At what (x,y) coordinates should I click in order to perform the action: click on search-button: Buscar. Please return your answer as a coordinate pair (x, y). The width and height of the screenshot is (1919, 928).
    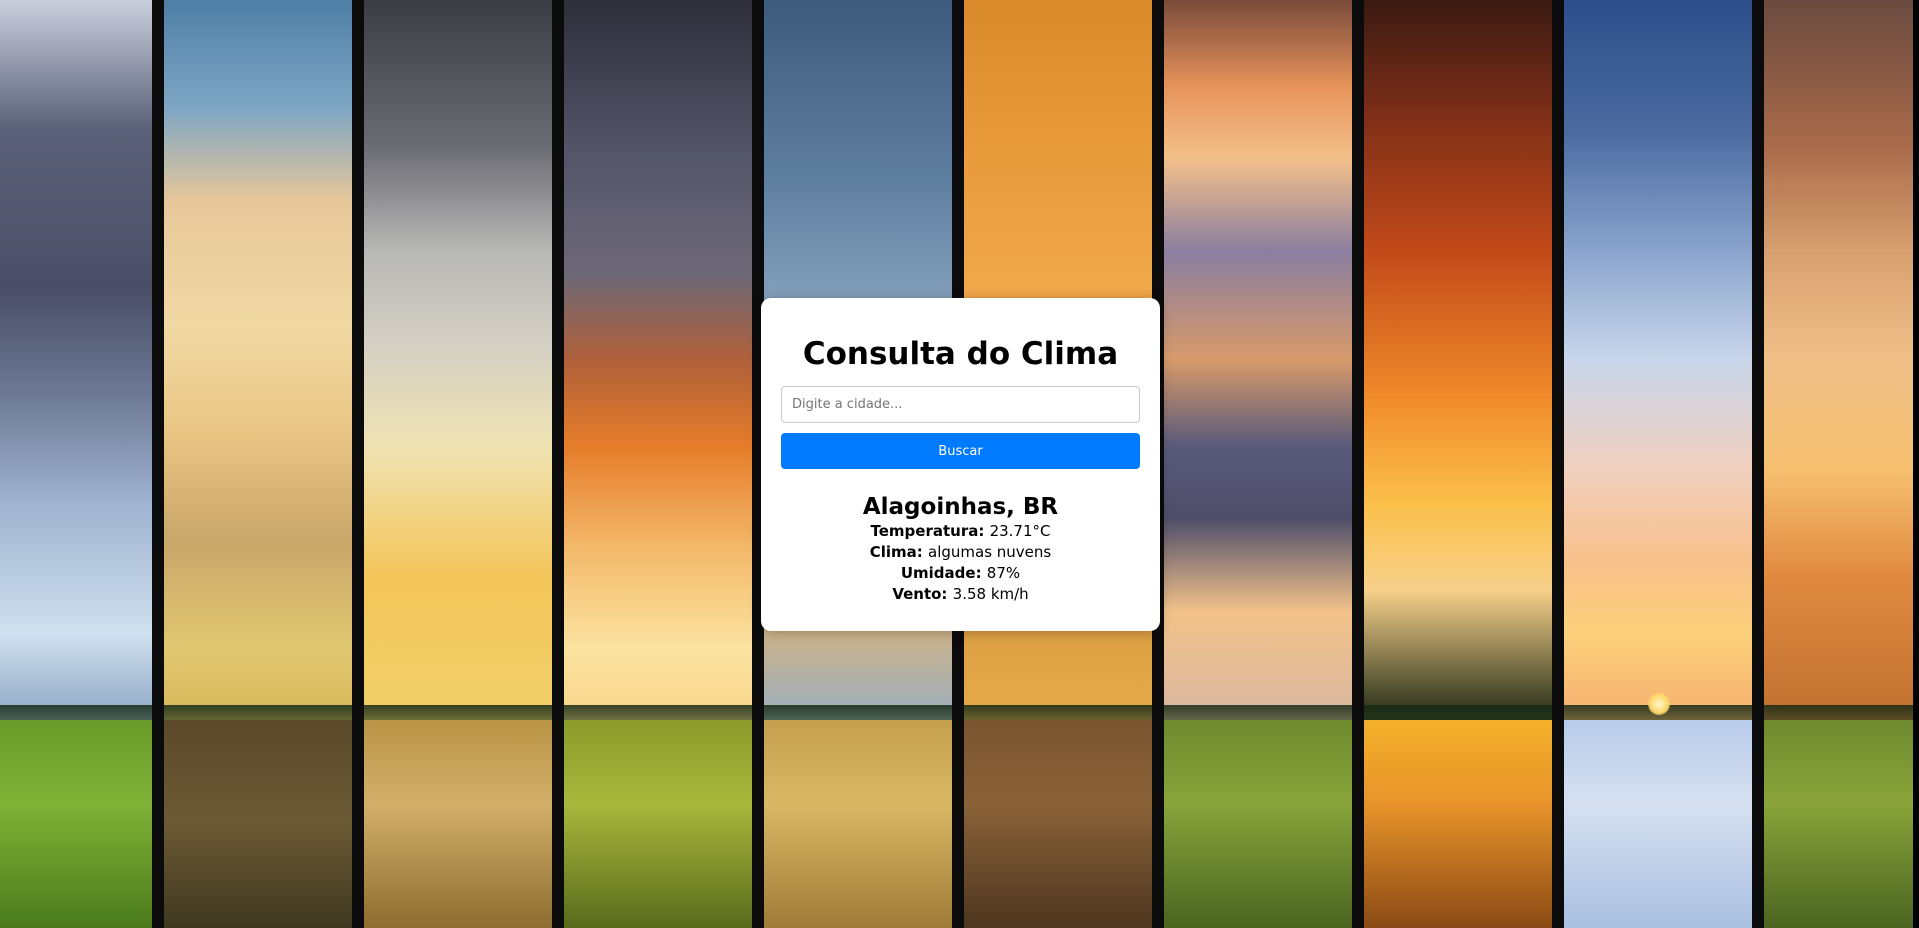
    Looking at the image, I should click on (960, 451).